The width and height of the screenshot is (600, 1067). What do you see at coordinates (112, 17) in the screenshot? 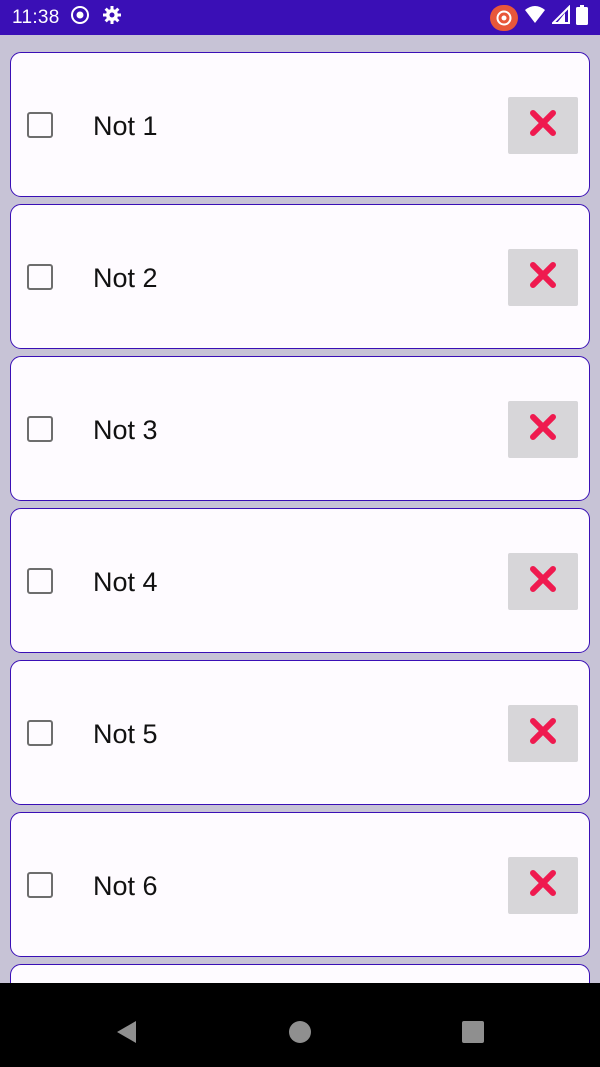
I see `settings-gear-icon` at bounding box center [112, 17].